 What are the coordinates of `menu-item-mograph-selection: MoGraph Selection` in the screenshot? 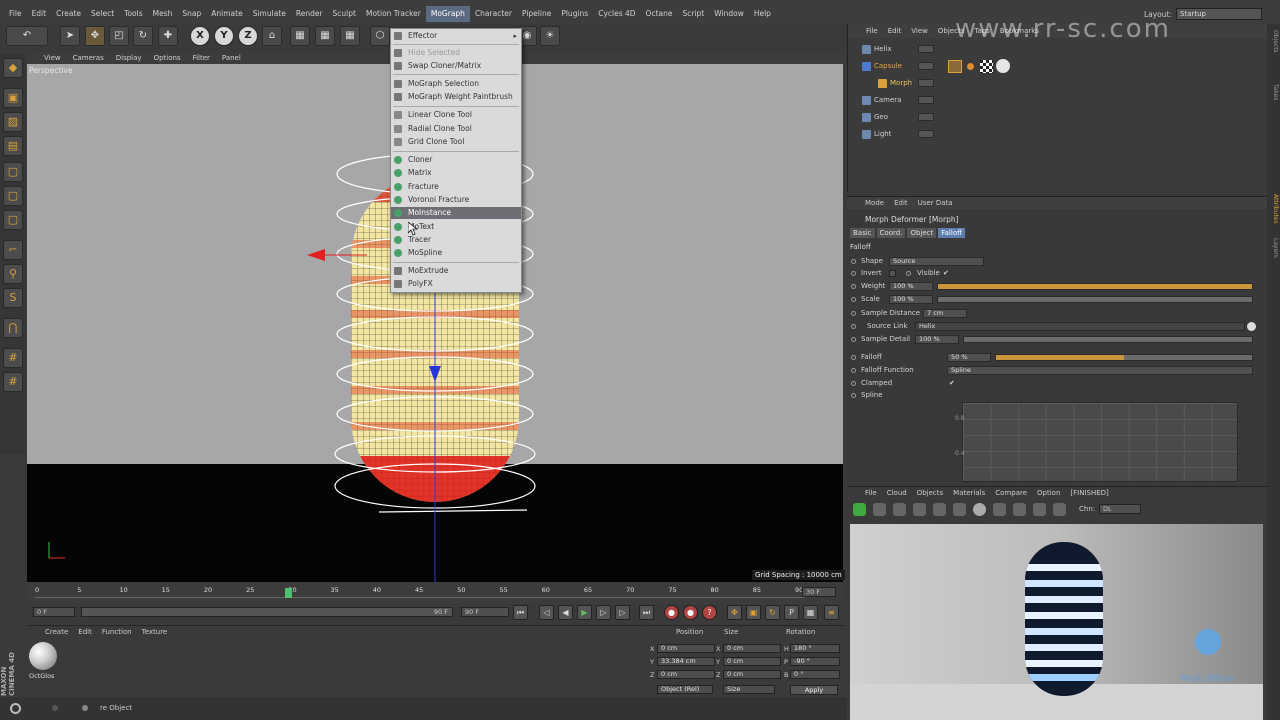 It's located at (456, 84).